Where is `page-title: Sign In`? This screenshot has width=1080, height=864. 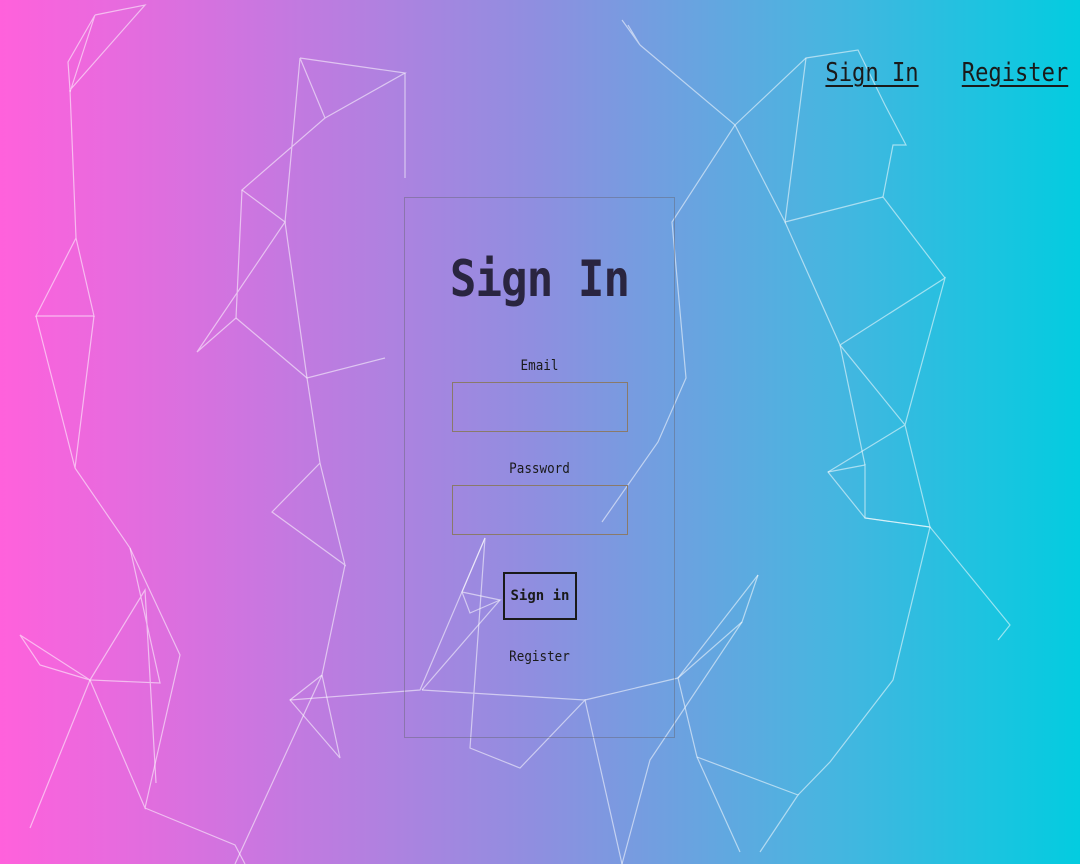 page-title: Sign In is located at coordinates (539, 279).